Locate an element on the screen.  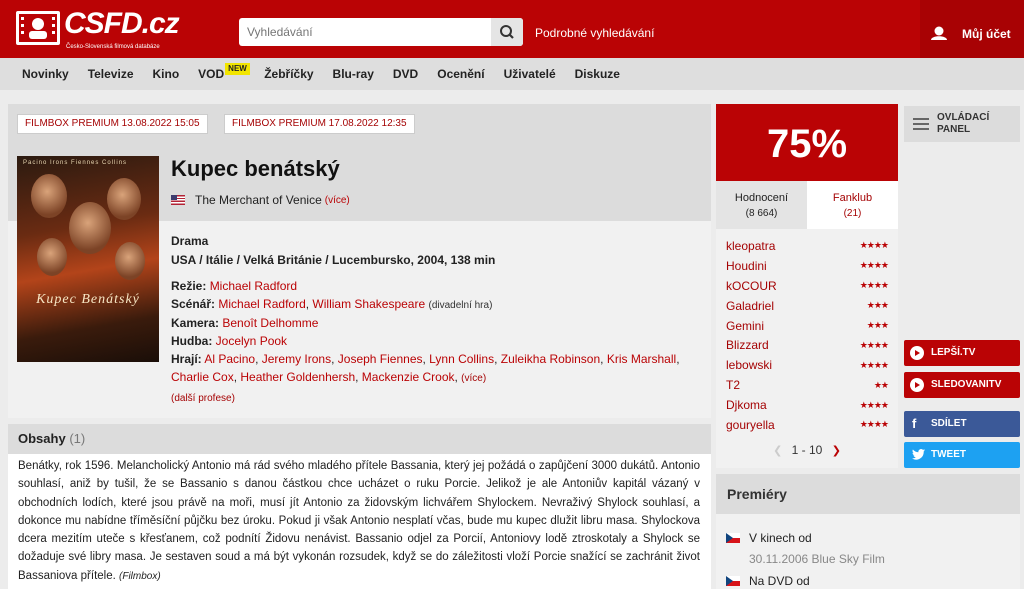
cast-link: Lynn Collins is located at coordinates (461, 359).